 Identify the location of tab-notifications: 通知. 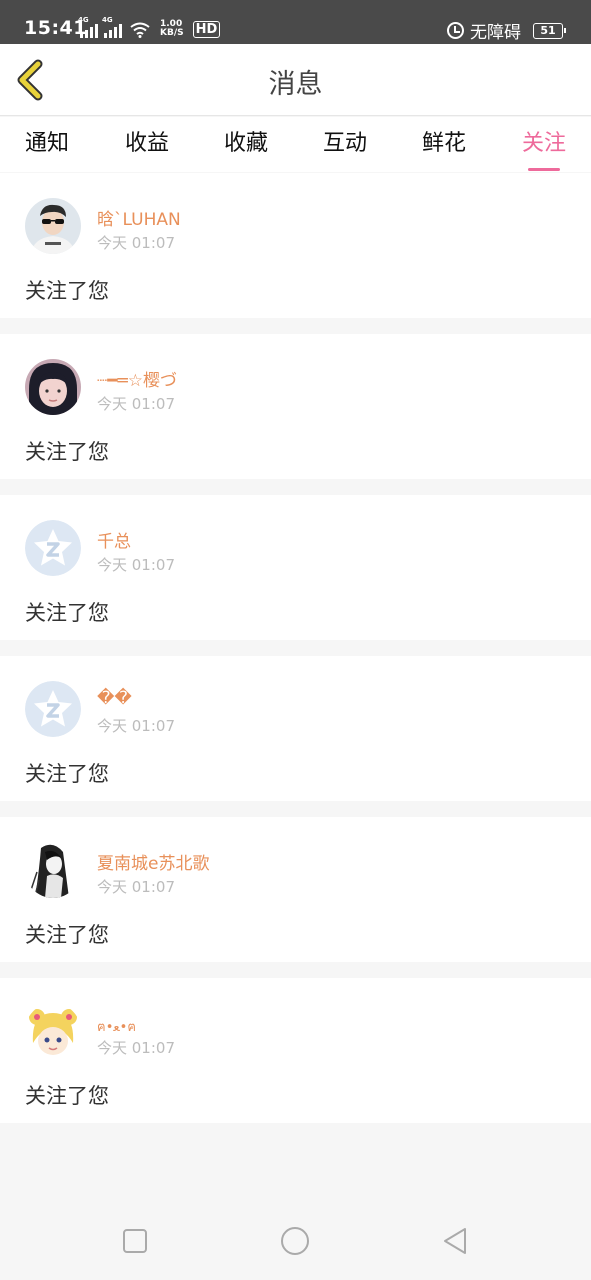
(47, 141).